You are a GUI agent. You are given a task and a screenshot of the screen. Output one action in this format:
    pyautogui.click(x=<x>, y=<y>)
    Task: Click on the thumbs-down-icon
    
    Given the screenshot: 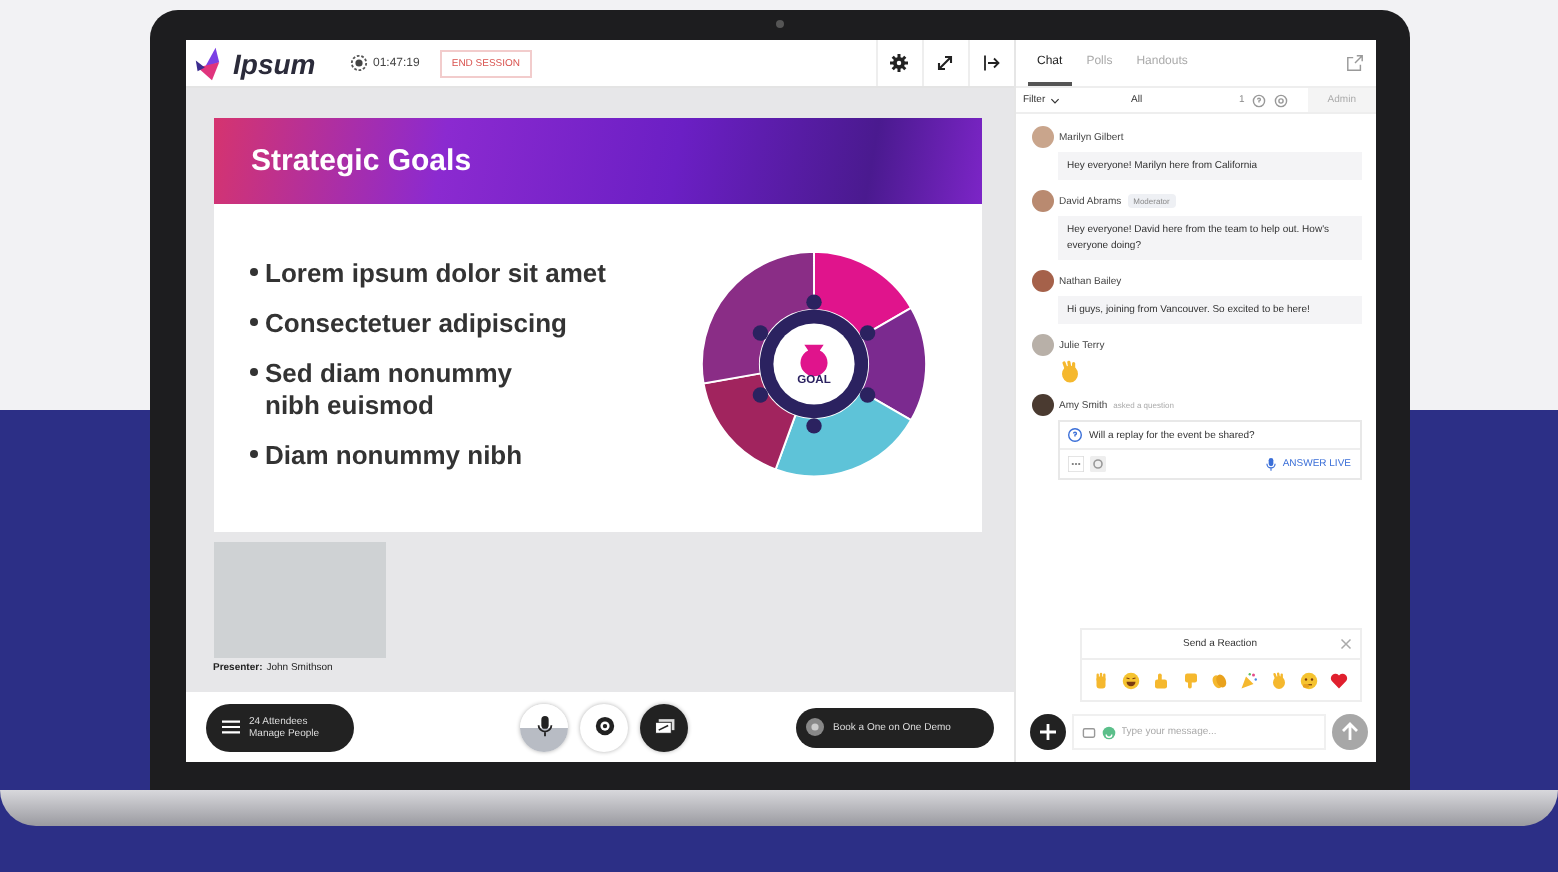 What is the action you would take?
    pyautogui.click(x=1190, y=680)
    